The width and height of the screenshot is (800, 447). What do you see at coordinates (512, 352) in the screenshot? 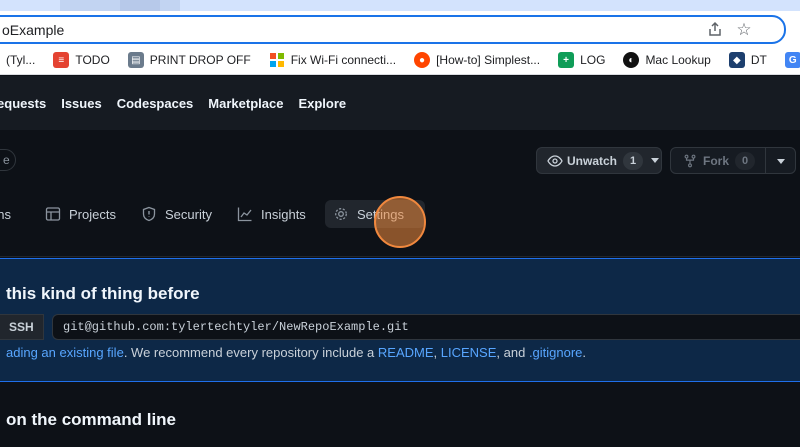
I see `description-text: , and` at bounding box center [512, 352].